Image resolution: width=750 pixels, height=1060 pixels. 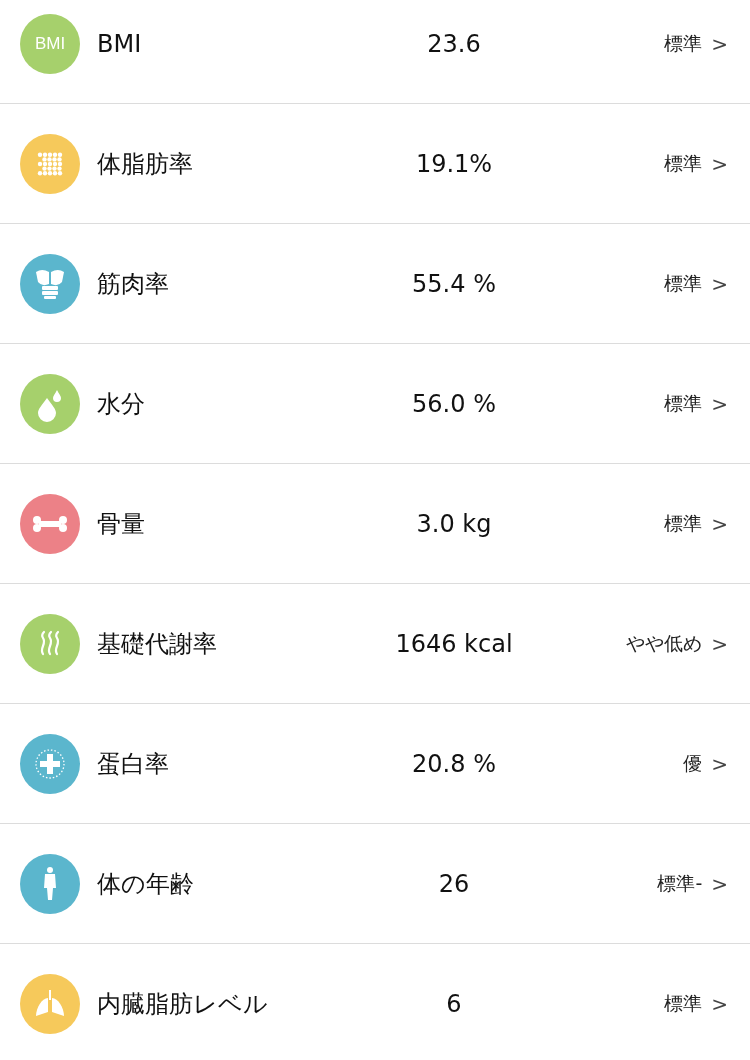 I want to click on metric-value: 19.1%, so click(x=454, y=163).